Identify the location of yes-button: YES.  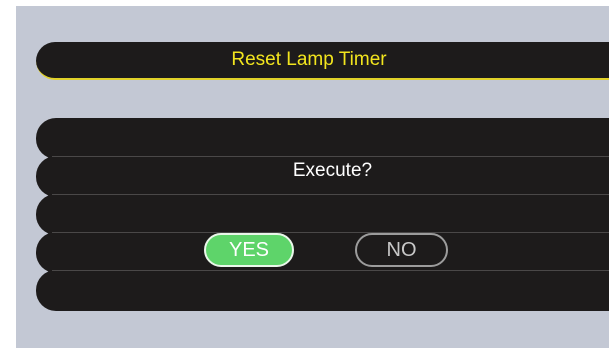
(249, 250).